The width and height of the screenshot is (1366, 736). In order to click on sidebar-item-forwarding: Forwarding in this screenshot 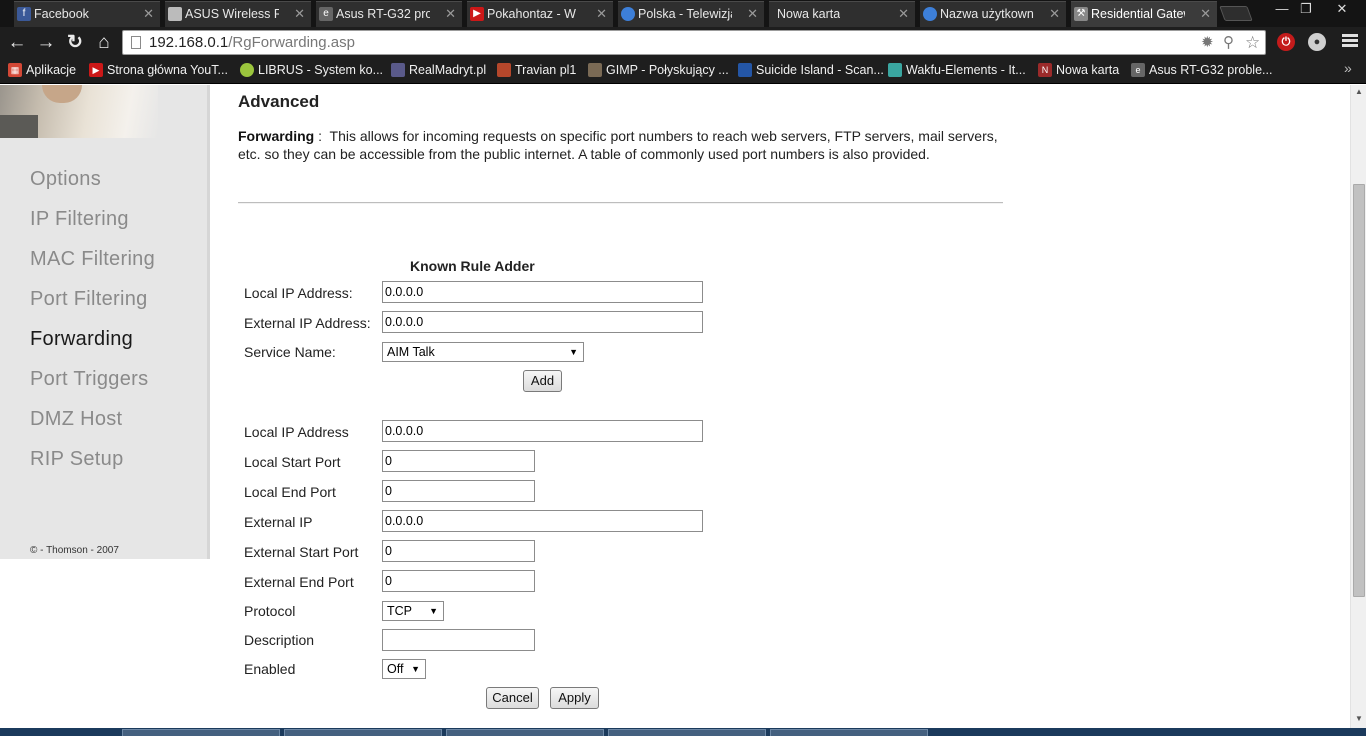, I will do `click(92, 345)`.